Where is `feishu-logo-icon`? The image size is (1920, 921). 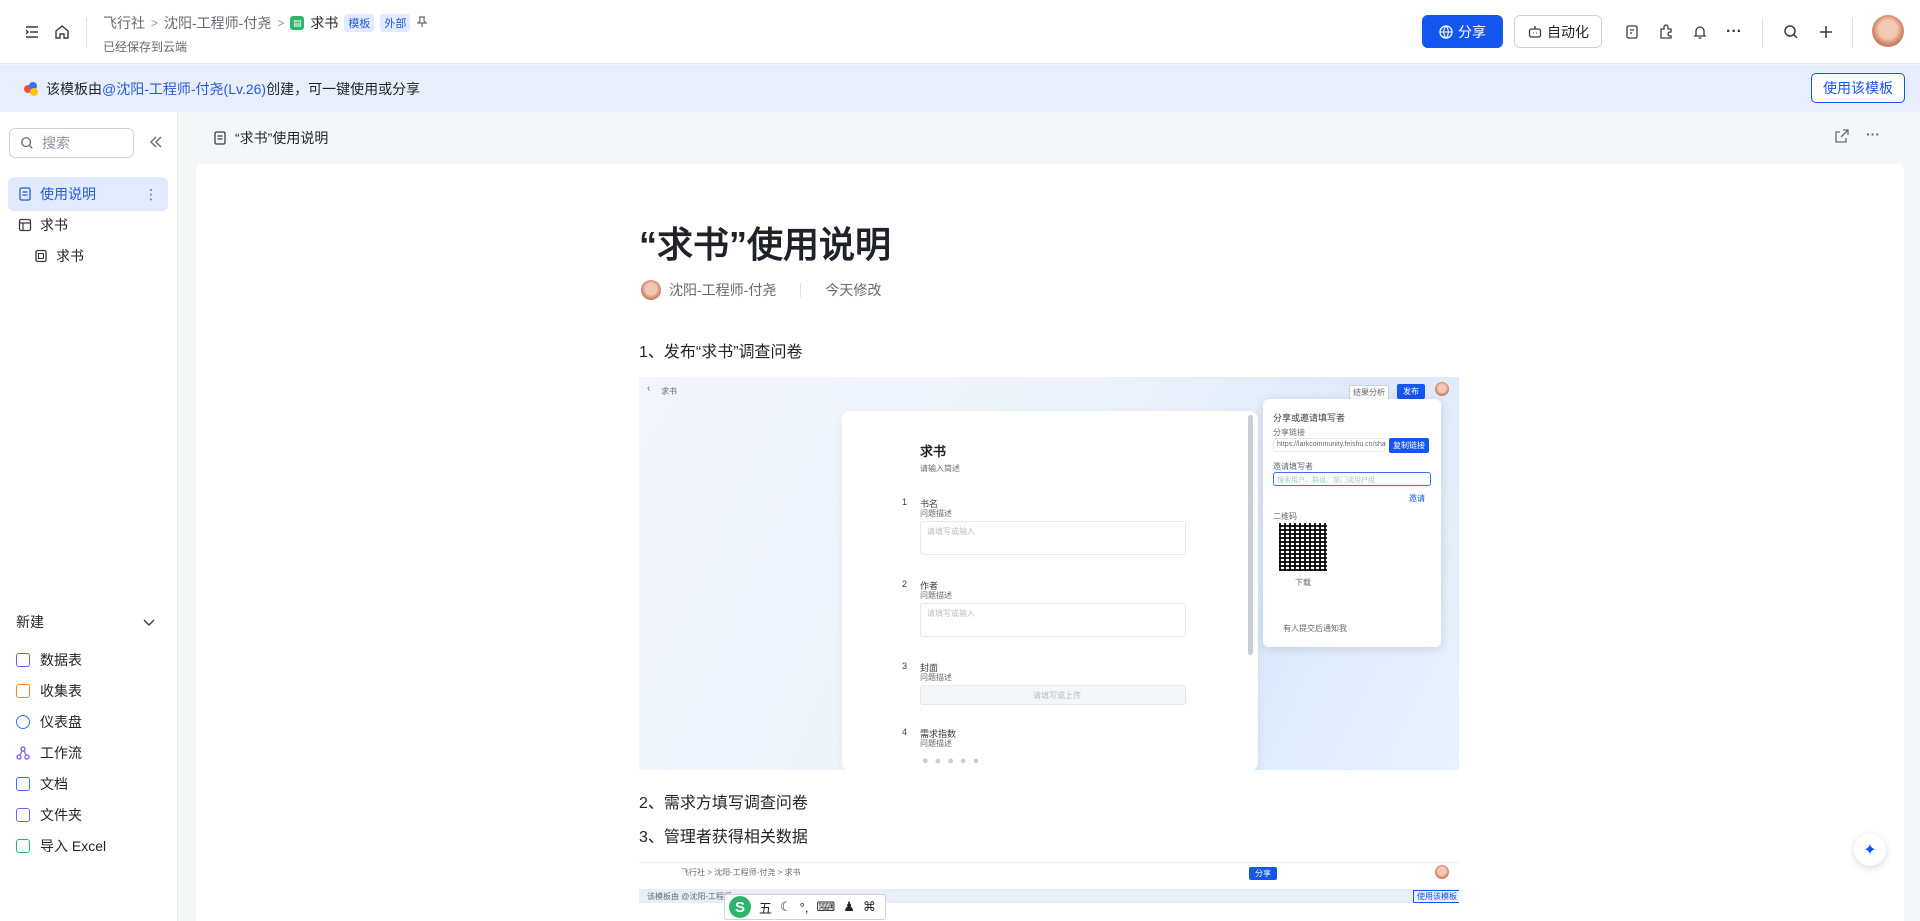 feishu-logo-icon is located at coordinates (31, 88).